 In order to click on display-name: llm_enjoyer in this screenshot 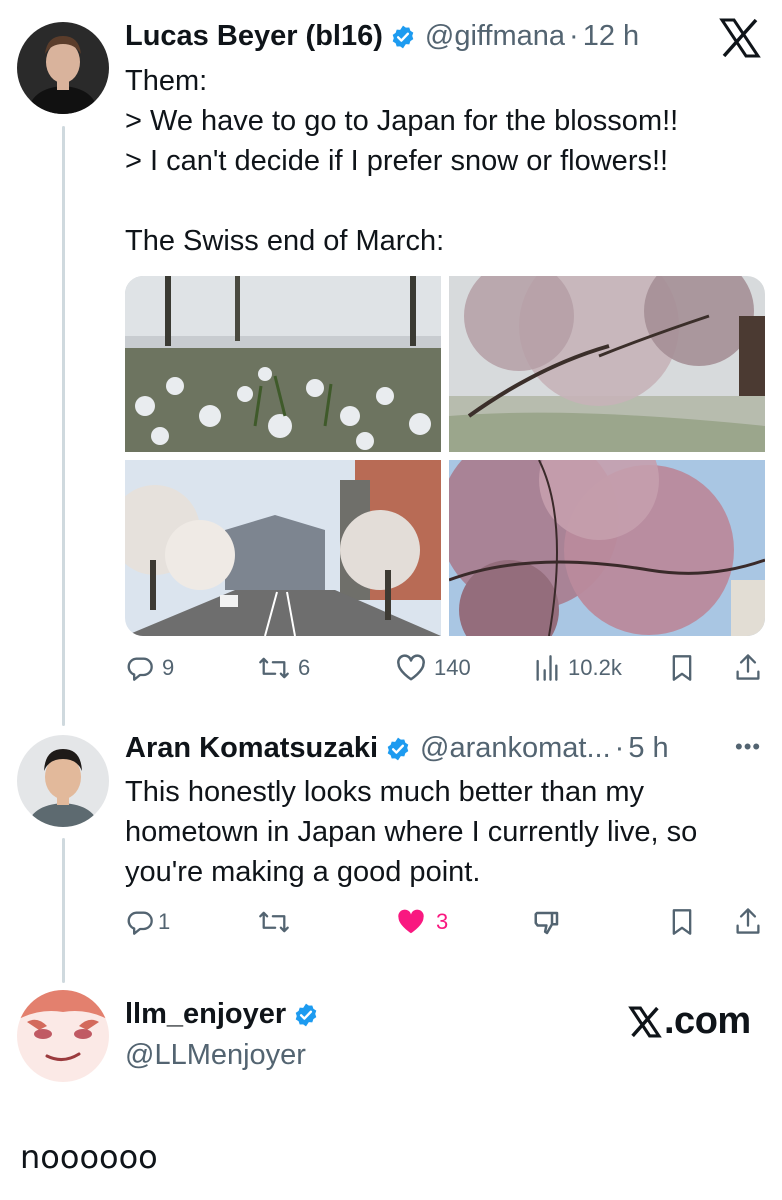, I will do `click(205, 1014)`.